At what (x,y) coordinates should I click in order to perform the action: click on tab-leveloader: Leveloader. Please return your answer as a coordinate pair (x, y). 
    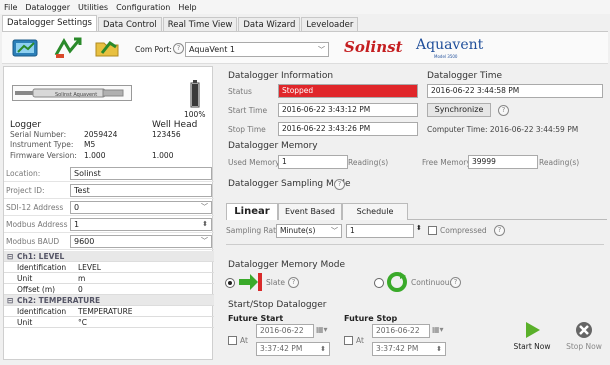
    Looking at the image, I should click on (330, 24).